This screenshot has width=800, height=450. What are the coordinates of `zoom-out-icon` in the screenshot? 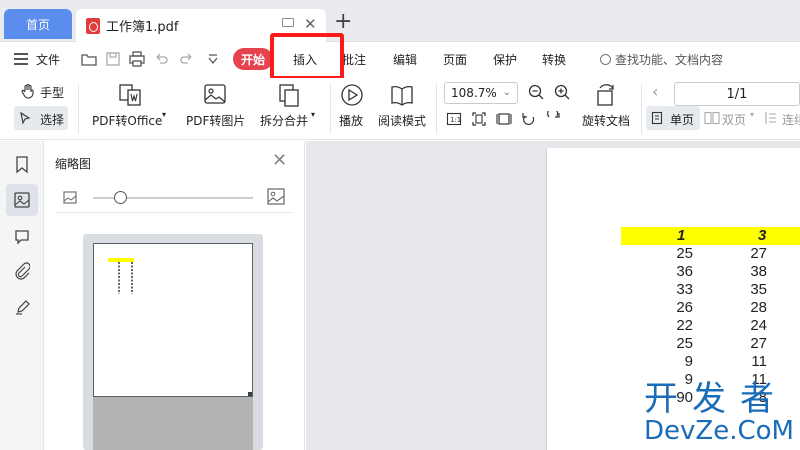 It's located at (536, 92).